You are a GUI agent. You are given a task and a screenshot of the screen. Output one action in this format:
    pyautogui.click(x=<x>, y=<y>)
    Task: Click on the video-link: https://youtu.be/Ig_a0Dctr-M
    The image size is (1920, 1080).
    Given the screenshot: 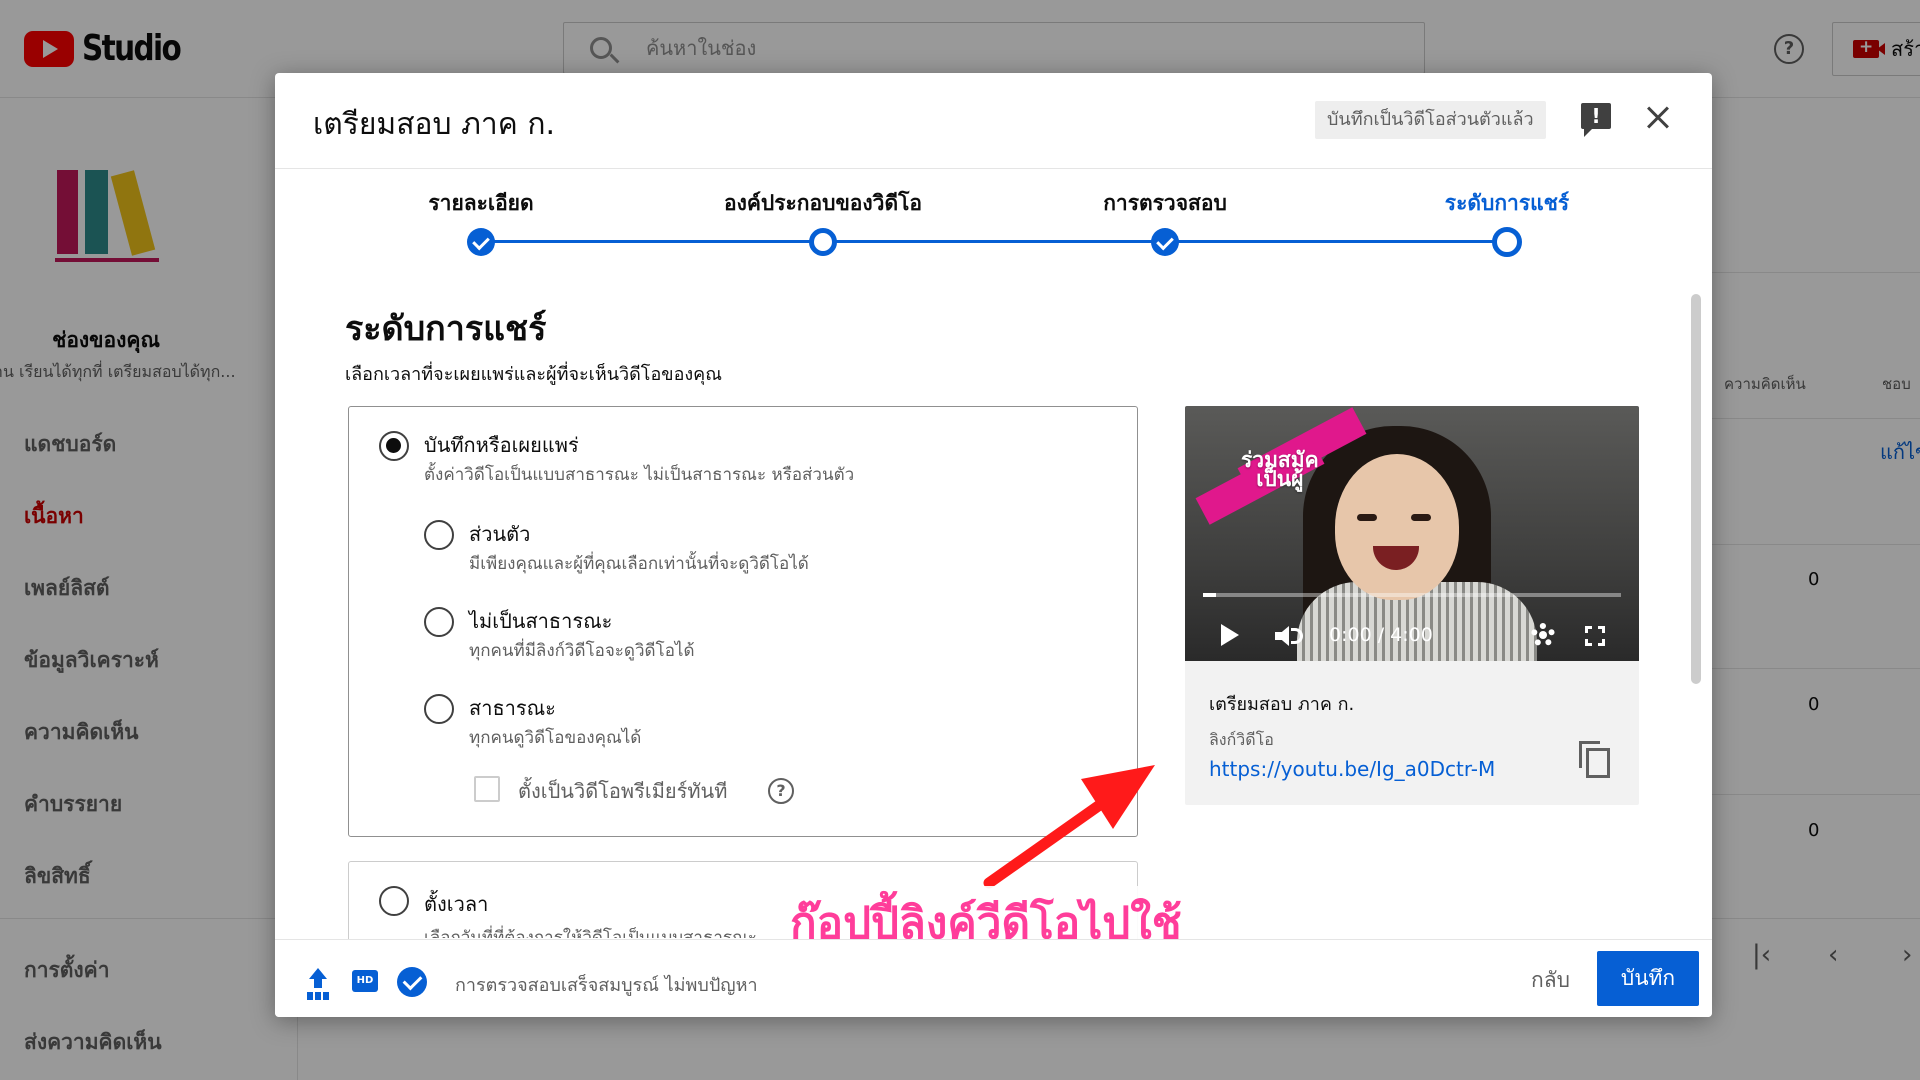 What is the action you would take?
    pyautogui.click(x=1352, y=769)
    